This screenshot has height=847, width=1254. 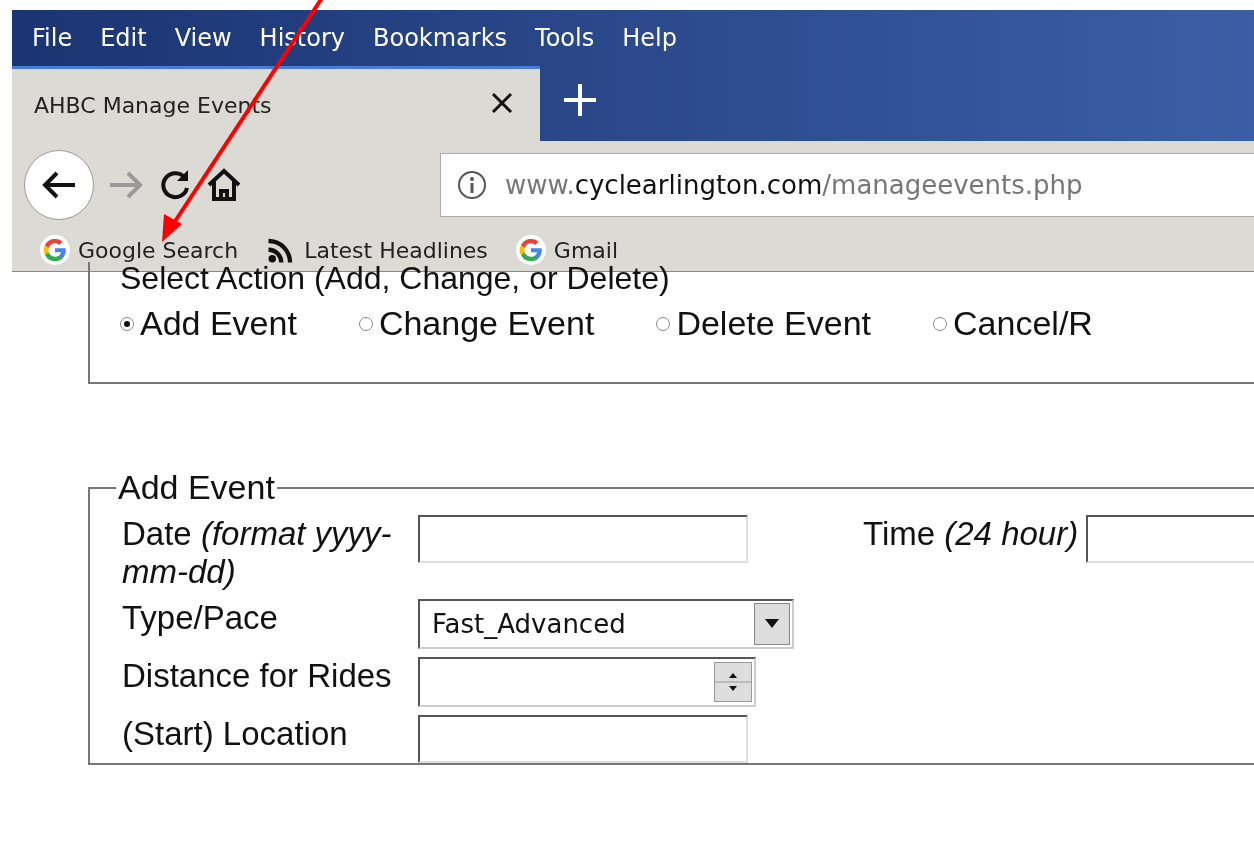 I want to click on menu-item: Help, so click(x=649, y=38).